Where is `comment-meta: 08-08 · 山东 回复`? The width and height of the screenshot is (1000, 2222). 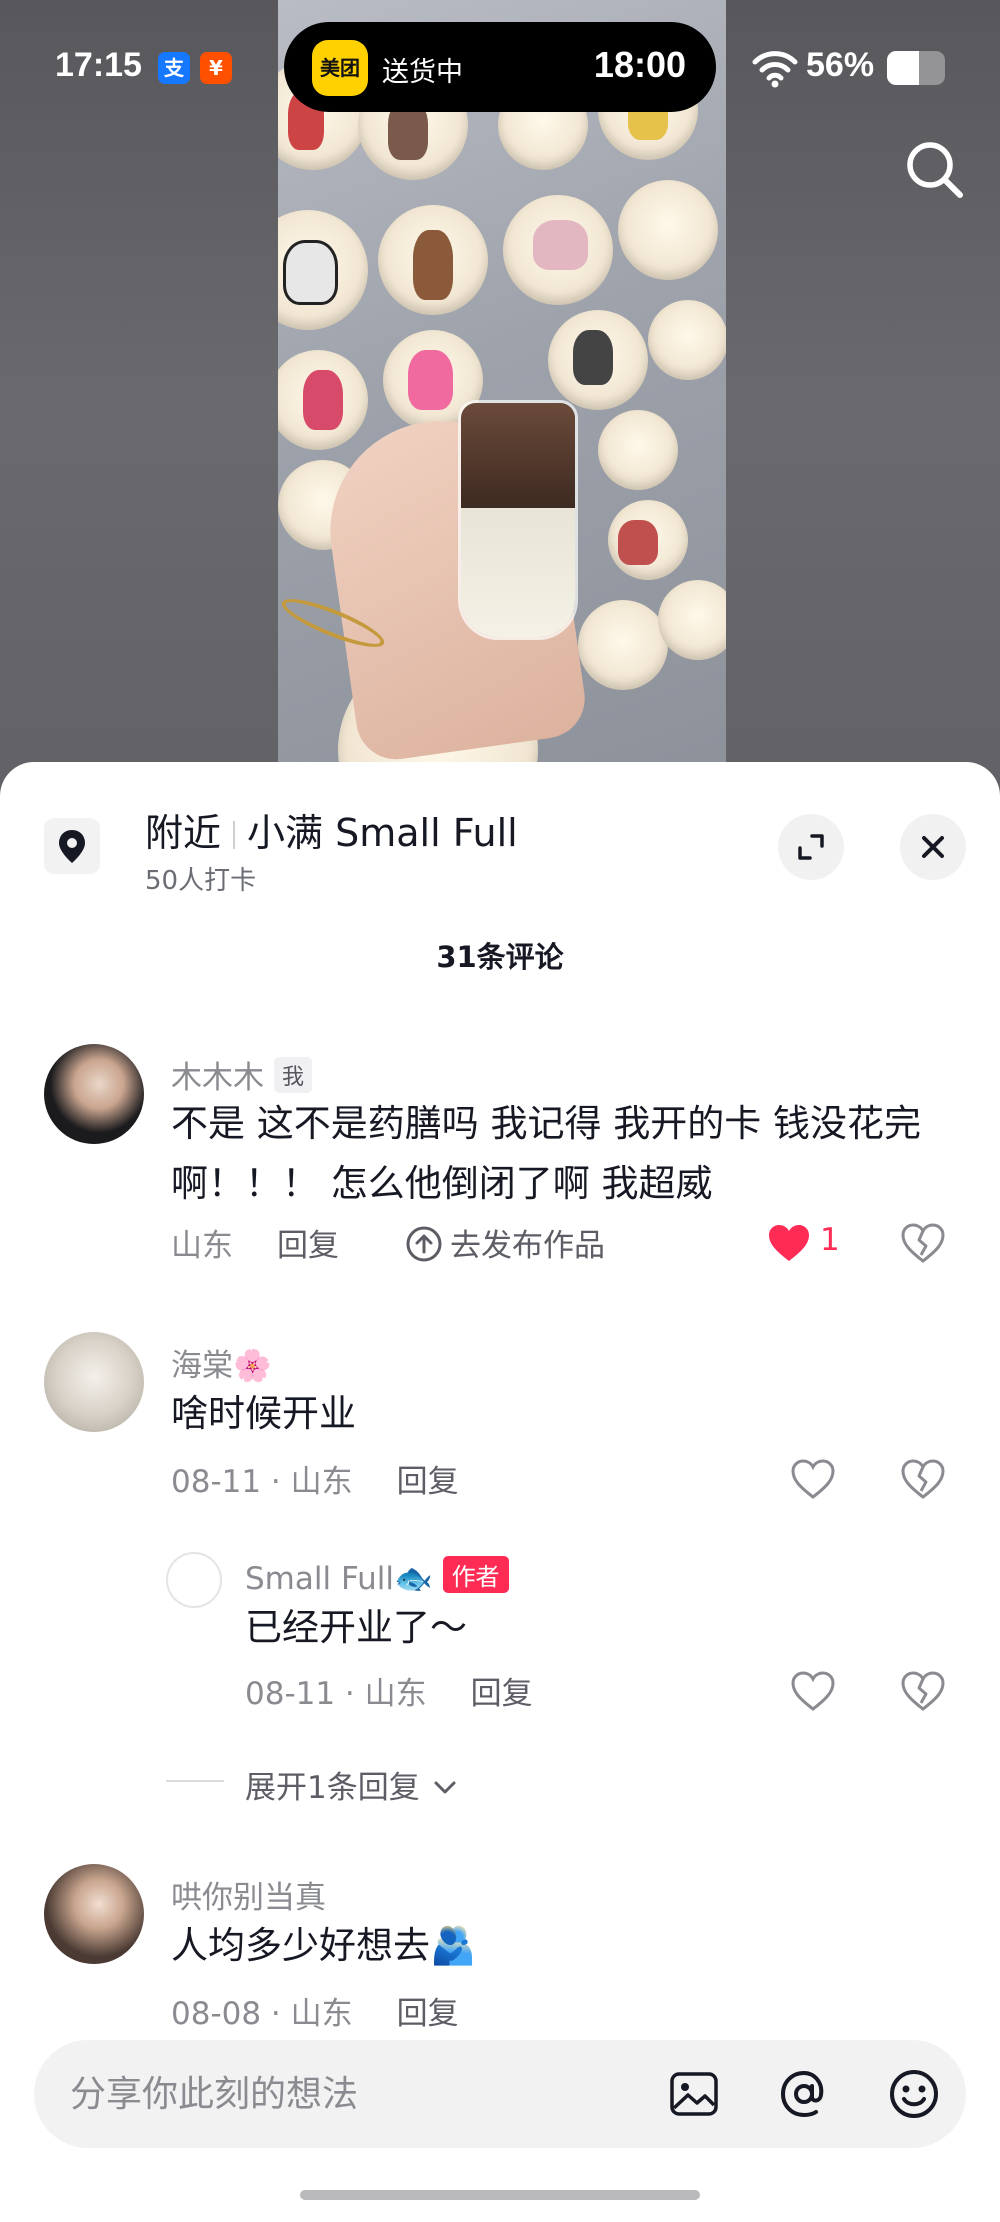 comment-meta: 08-08 · 山东 回复 is located at coordinates (315, 2010).